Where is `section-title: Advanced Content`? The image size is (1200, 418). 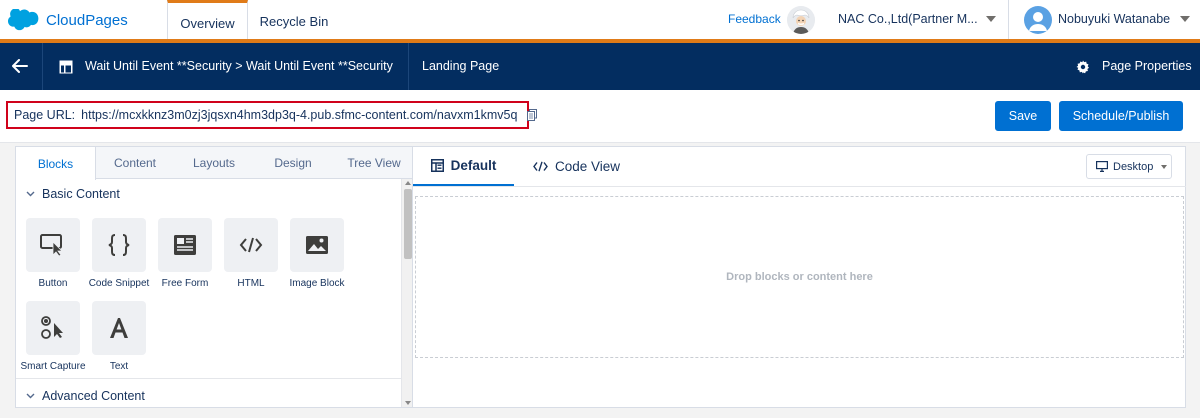 section-title: Advanced Content is located at coordinates (93, 396).